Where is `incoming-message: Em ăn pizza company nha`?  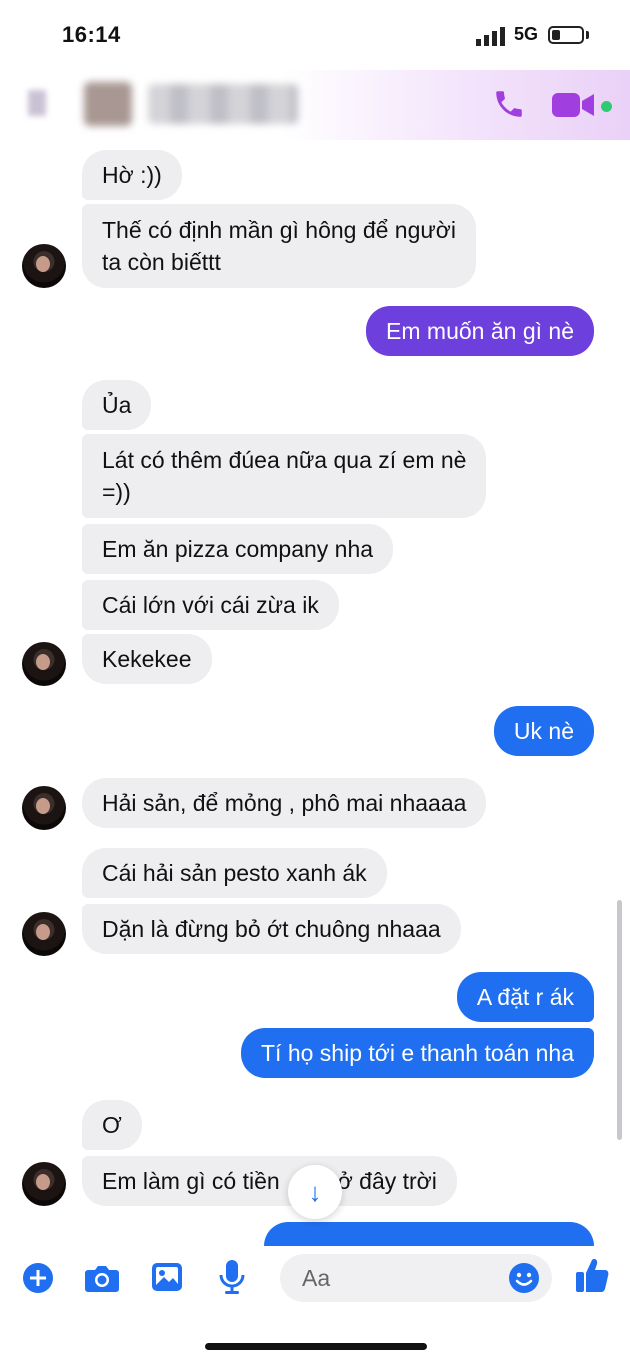 incoming-message: Em ăn pizza company nha is located at coordinates (238, 549).